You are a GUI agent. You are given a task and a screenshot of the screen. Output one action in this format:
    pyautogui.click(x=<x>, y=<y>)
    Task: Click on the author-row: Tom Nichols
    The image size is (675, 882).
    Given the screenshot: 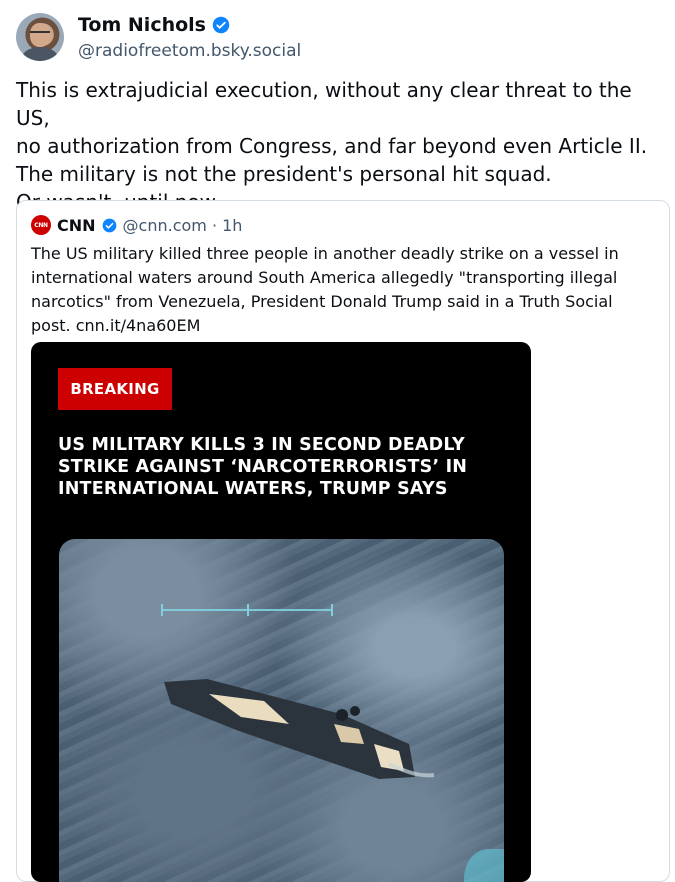 What is the action you would take?
    pyautogui.click(x=154, y=25)
    